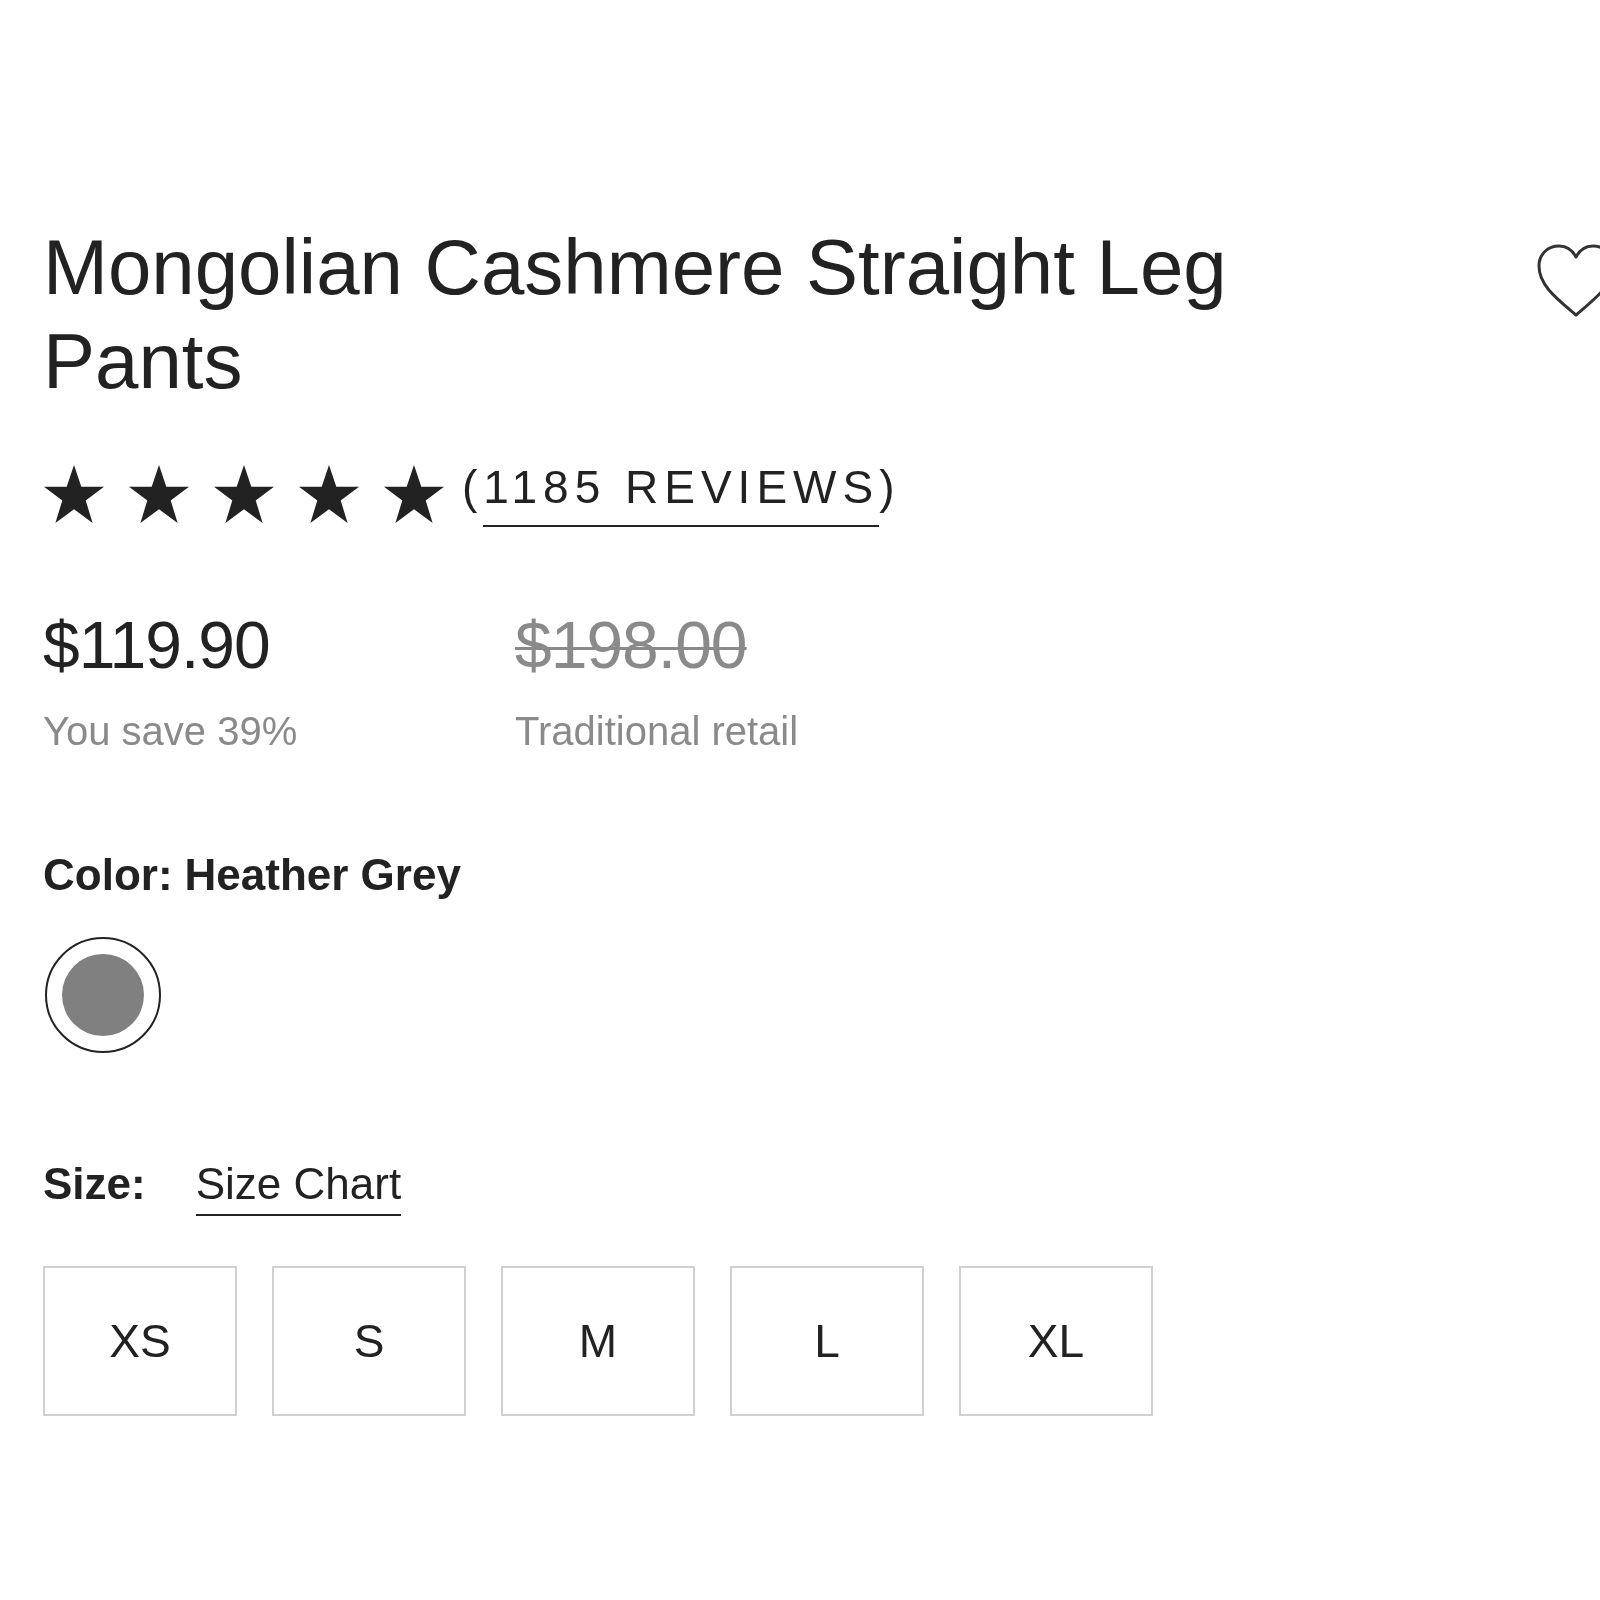  What do you see at coordinates (598, 1341) in the screenshot?
I see `size-option: M` at bounding box center [598, 1341].